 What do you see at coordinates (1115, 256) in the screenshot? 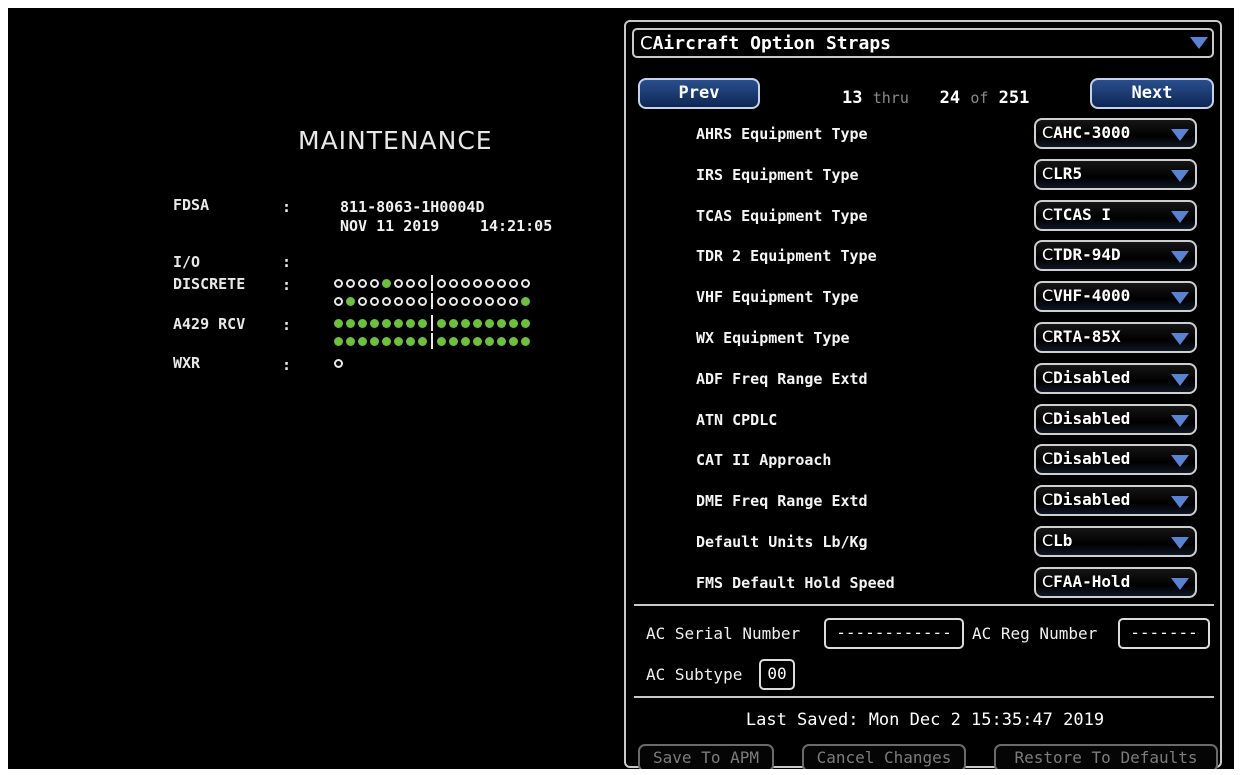
I see `option-select: CTDR-94D` at bounding box center [1115, 256].